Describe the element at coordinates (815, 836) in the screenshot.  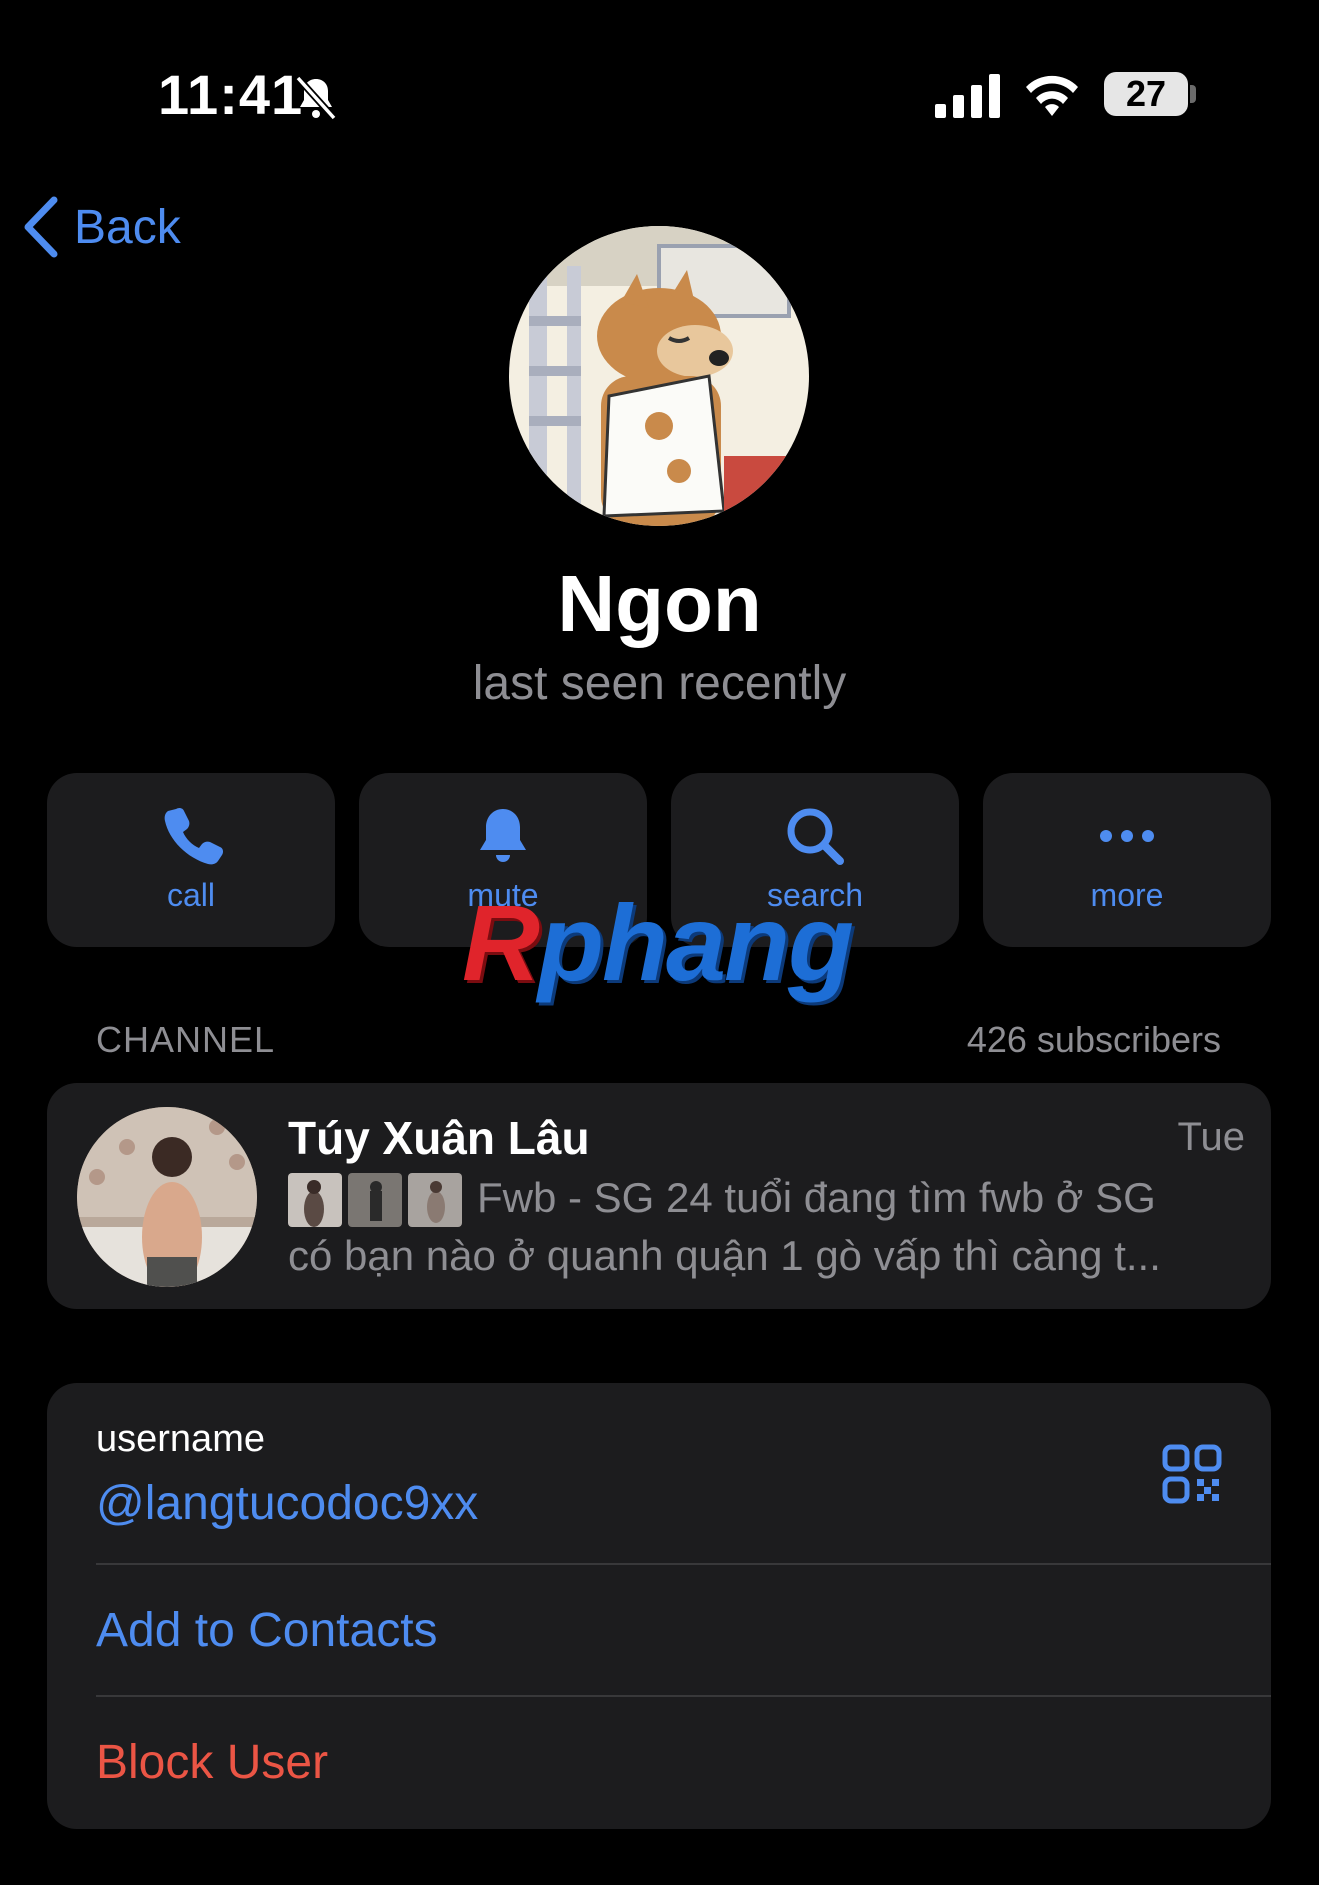
I see `search-icon` at that location.